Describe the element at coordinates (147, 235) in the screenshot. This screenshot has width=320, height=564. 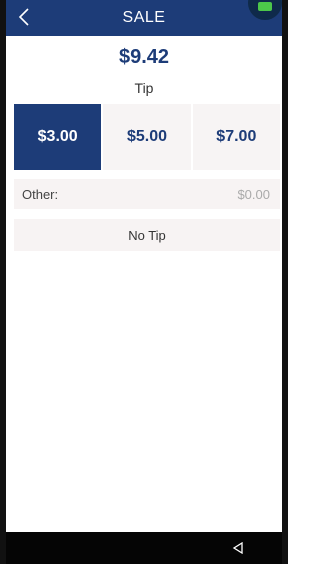
I see `no-tip-button: No Tip` at that location.